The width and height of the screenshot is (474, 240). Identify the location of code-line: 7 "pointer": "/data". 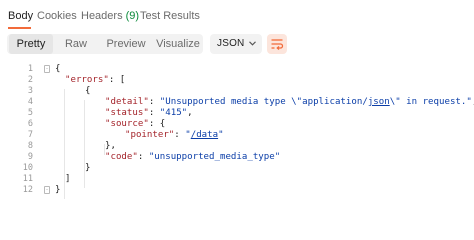
(237, 135).